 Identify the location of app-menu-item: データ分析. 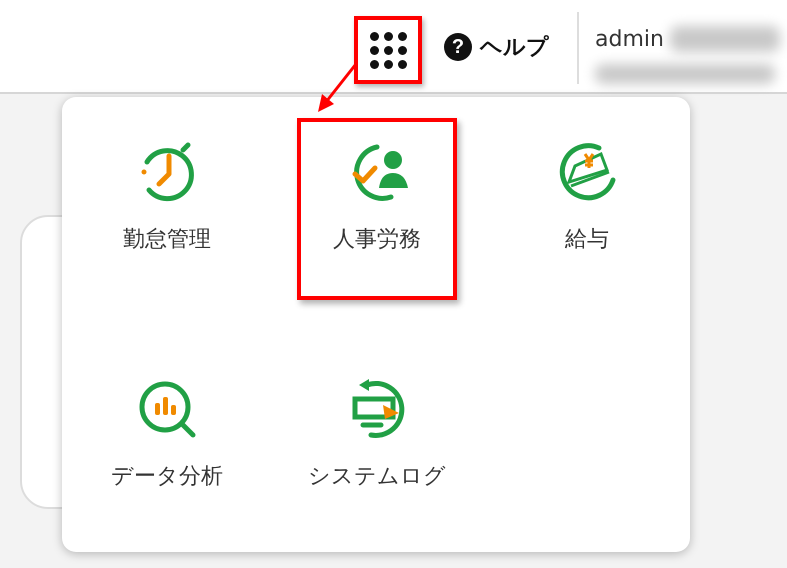
(167, 446).